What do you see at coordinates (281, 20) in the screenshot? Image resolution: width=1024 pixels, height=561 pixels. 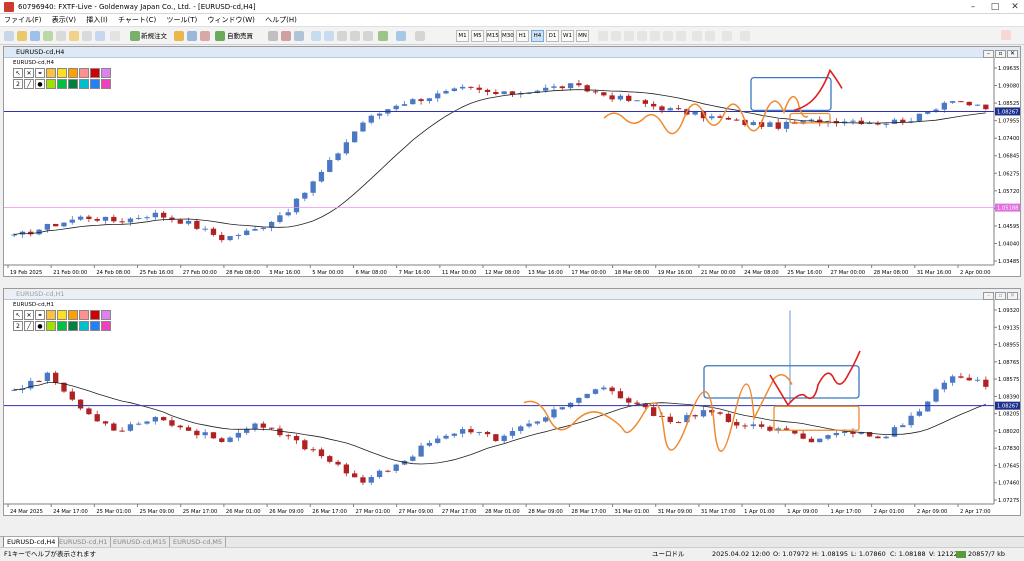 I see `menu-help: ヘルプ(H)` at bounding box center [281, 20].